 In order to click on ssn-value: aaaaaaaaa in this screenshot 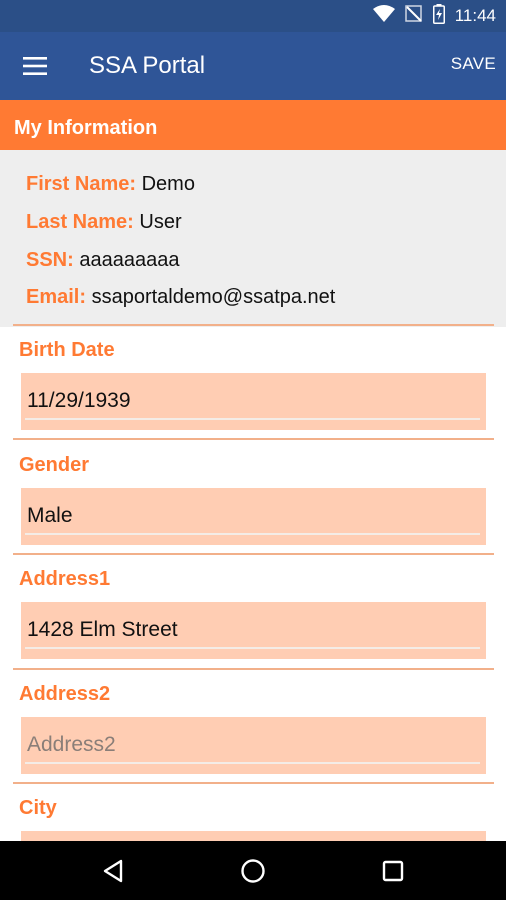, I will do `click(129, 260)`.